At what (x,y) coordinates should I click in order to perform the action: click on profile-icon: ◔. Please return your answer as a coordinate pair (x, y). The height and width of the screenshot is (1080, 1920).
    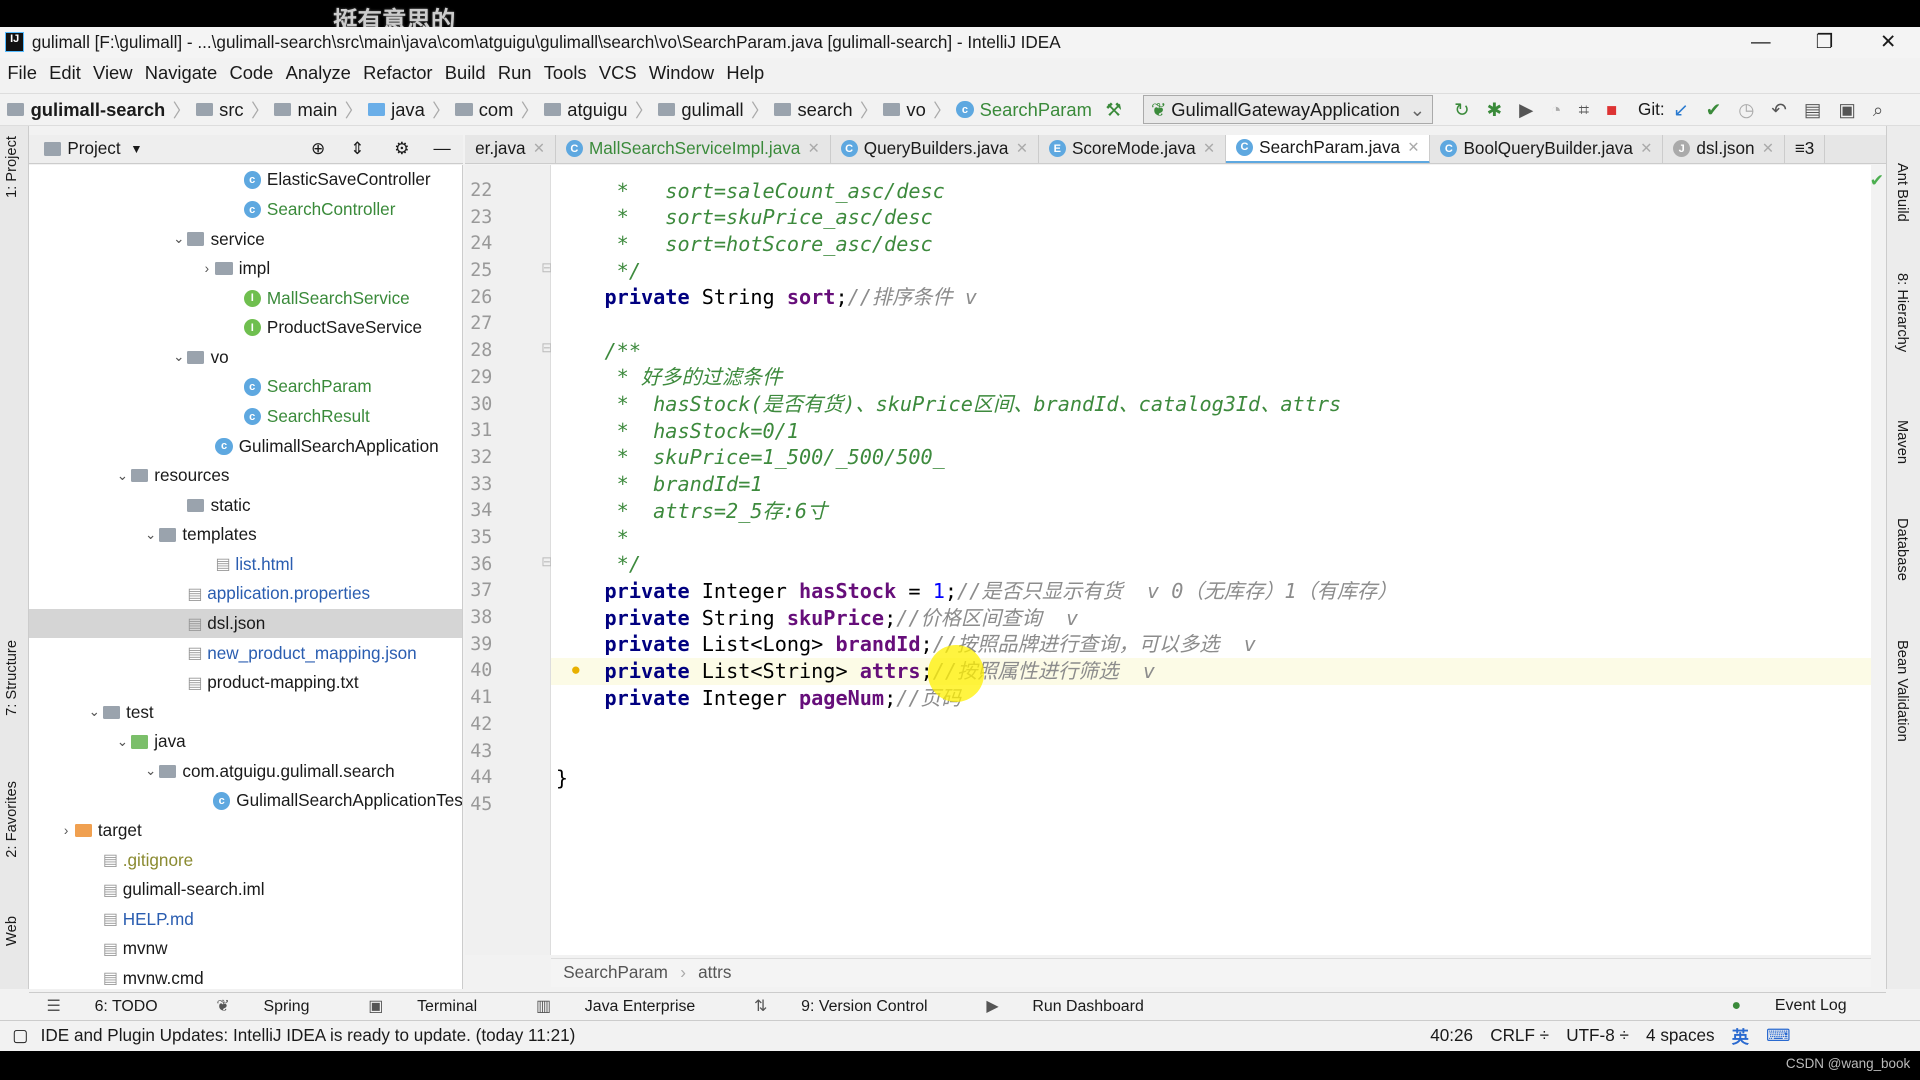
    Looking at the image, I should click on (1555, 110).